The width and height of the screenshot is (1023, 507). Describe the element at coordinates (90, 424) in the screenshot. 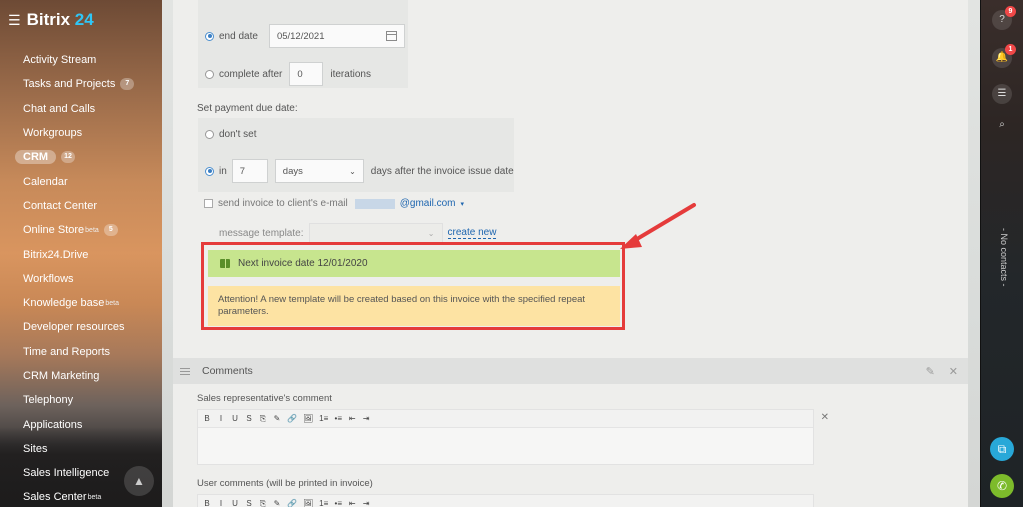

I see `sidebar-item-applications: Applications` at that location.